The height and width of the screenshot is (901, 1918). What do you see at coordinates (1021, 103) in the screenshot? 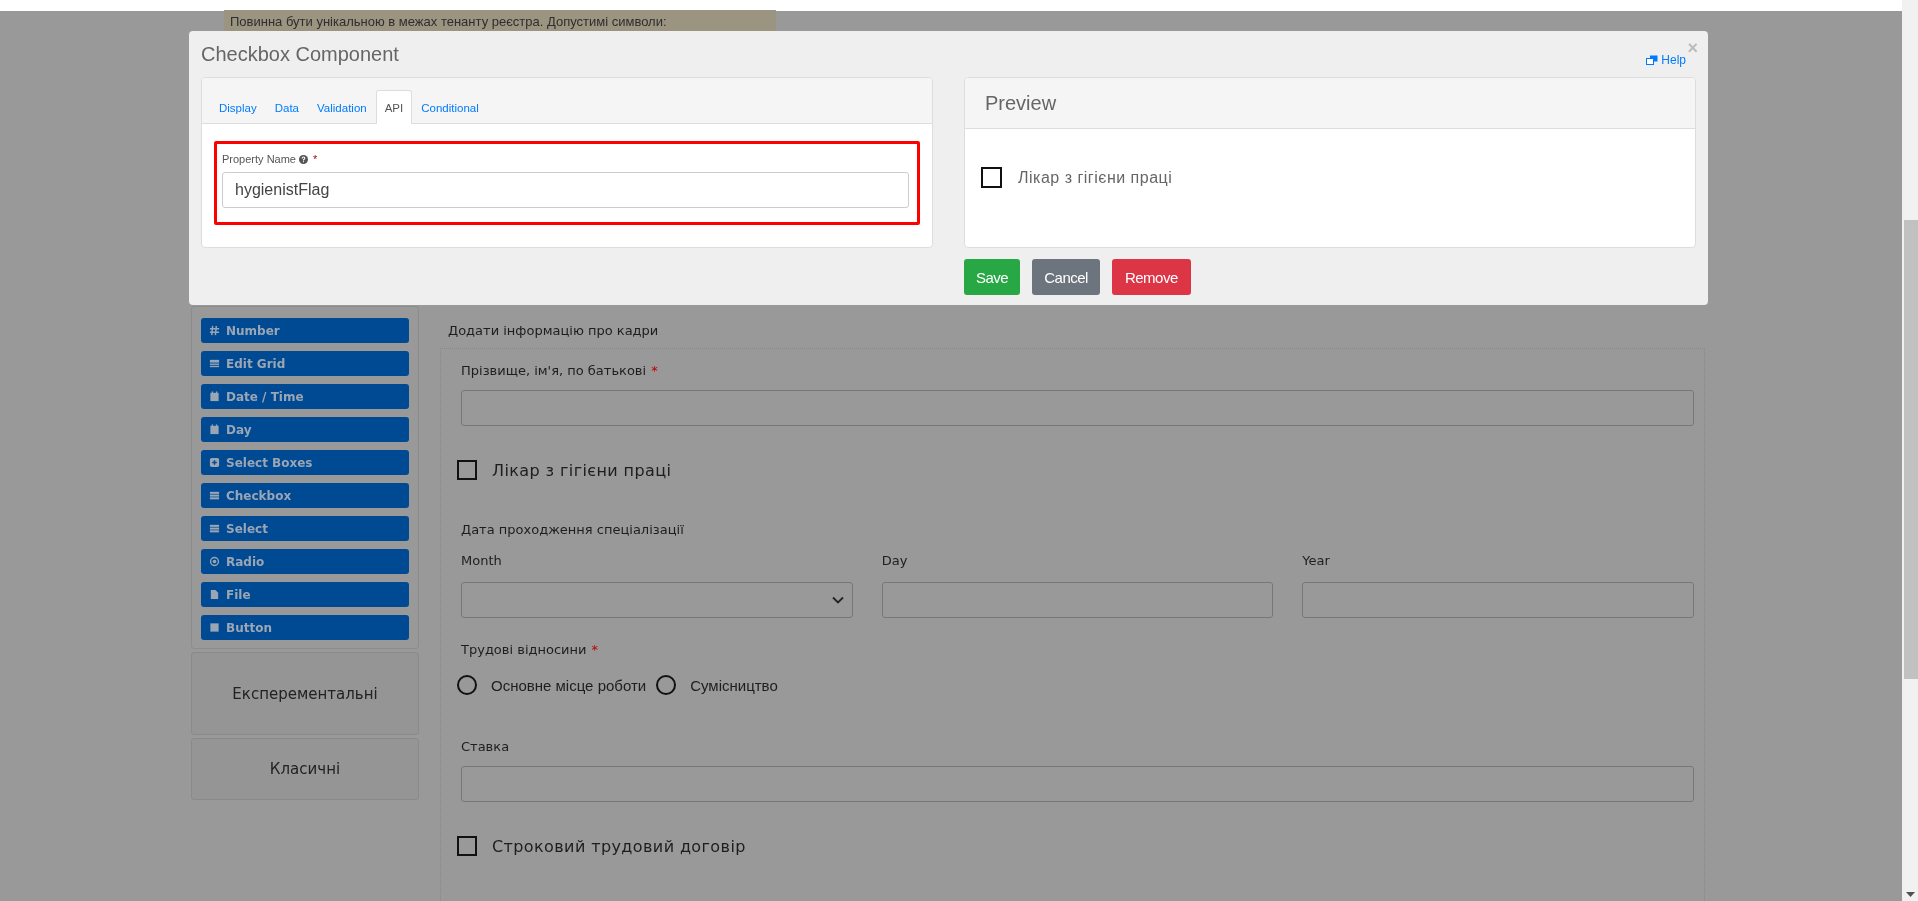
I see `preview-title: Preview` at bounding box center [1021, 103].